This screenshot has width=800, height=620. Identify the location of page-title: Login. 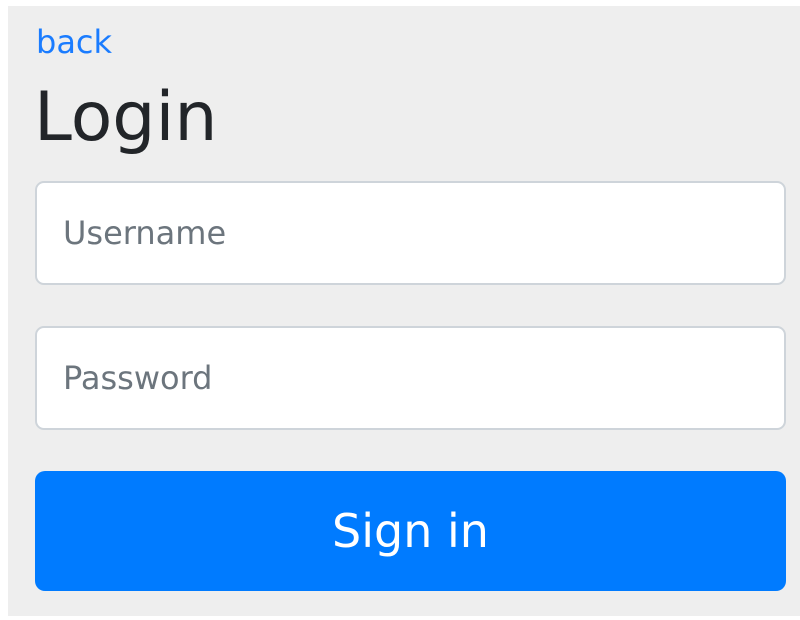
(126, 117).